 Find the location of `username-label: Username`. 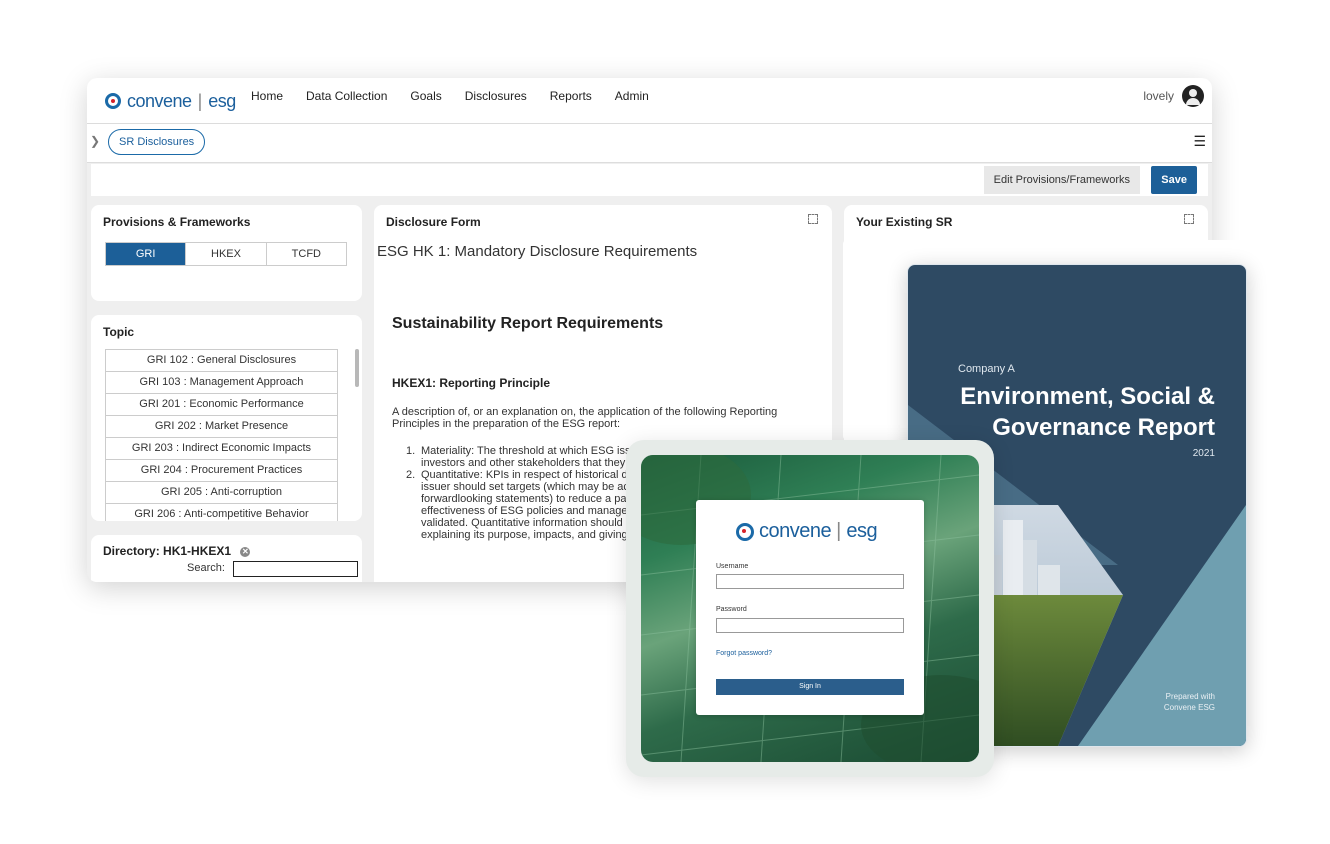

username-label: Username is located at coordinates (732, 566).